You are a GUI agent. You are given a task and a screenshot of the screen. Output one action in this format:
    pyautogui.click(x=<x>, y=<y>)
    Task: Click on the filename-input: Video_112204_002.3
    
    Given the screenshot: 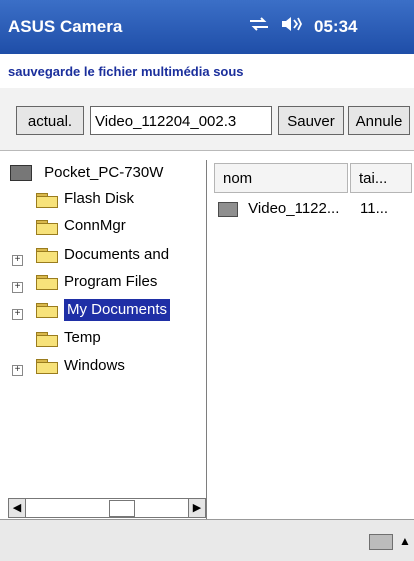 What is the action you would take?
    pyautogui.click(x=181, y=120)
    